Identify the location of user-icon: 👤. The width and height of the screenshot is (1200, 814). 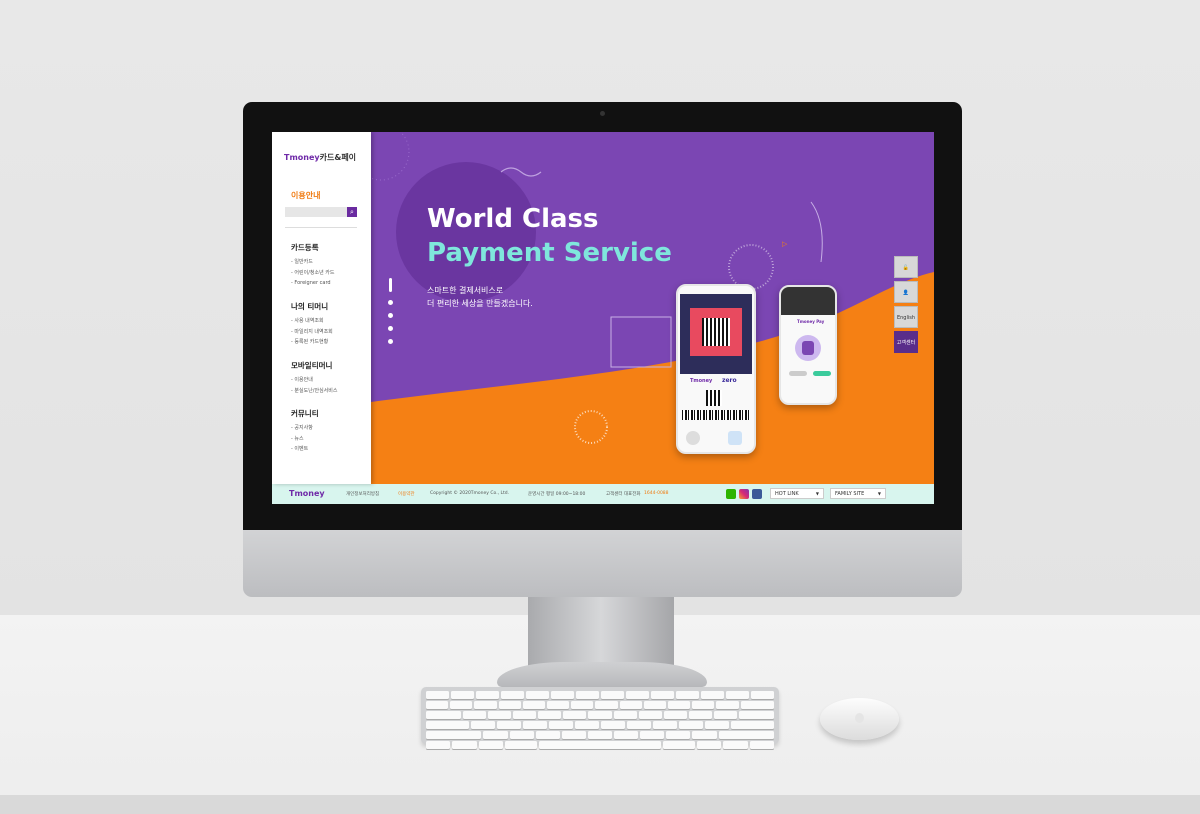
(906, 292).